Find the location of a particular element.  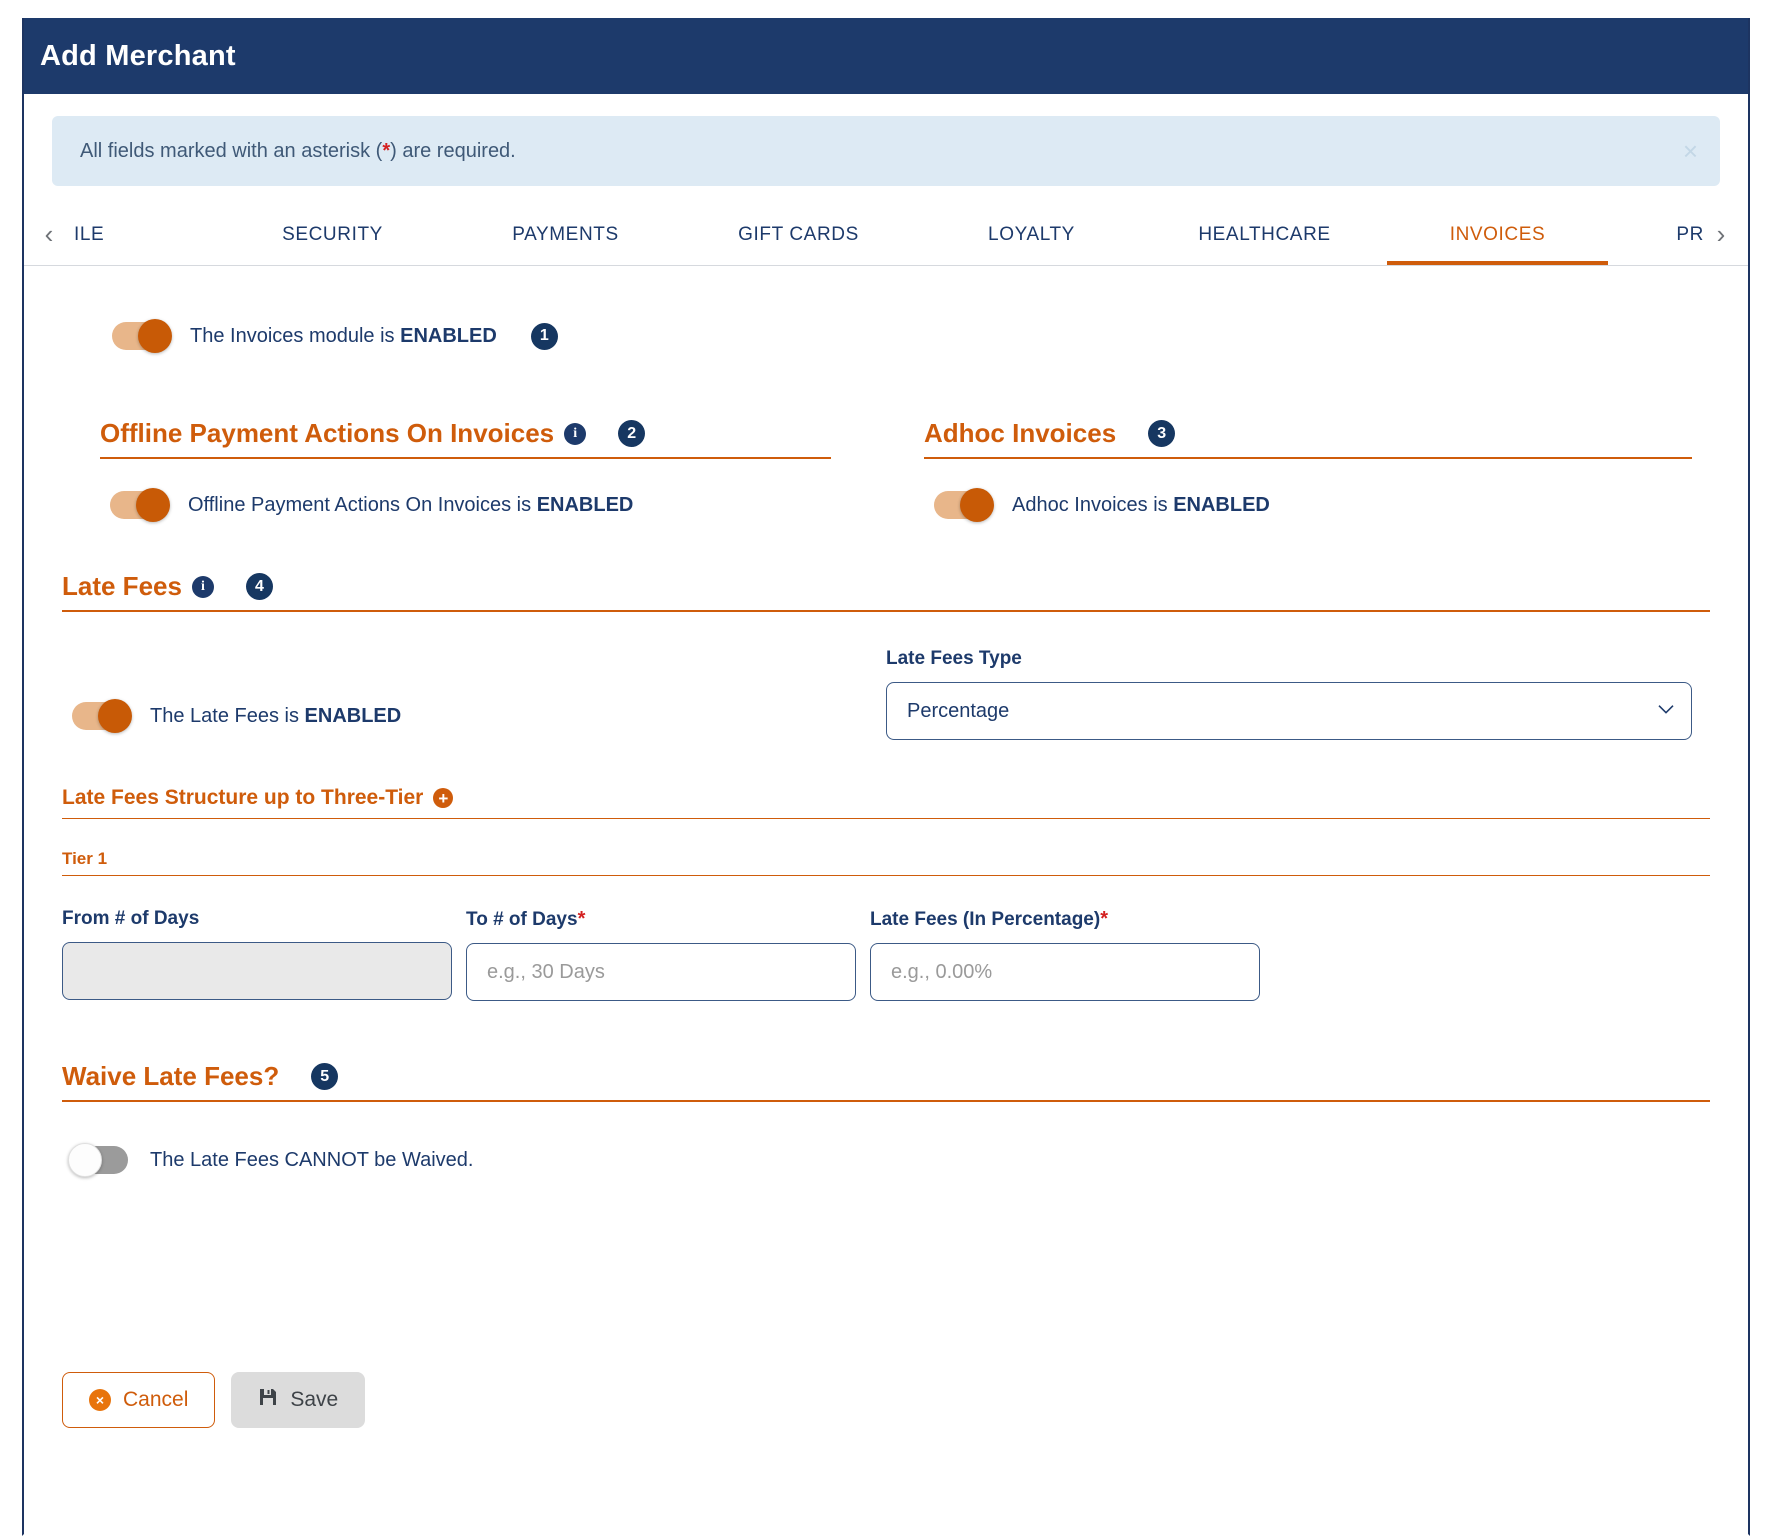

late-fees-structure-title: Late Fees Structure up to Three-Tier is located at coordinates (243, 797).